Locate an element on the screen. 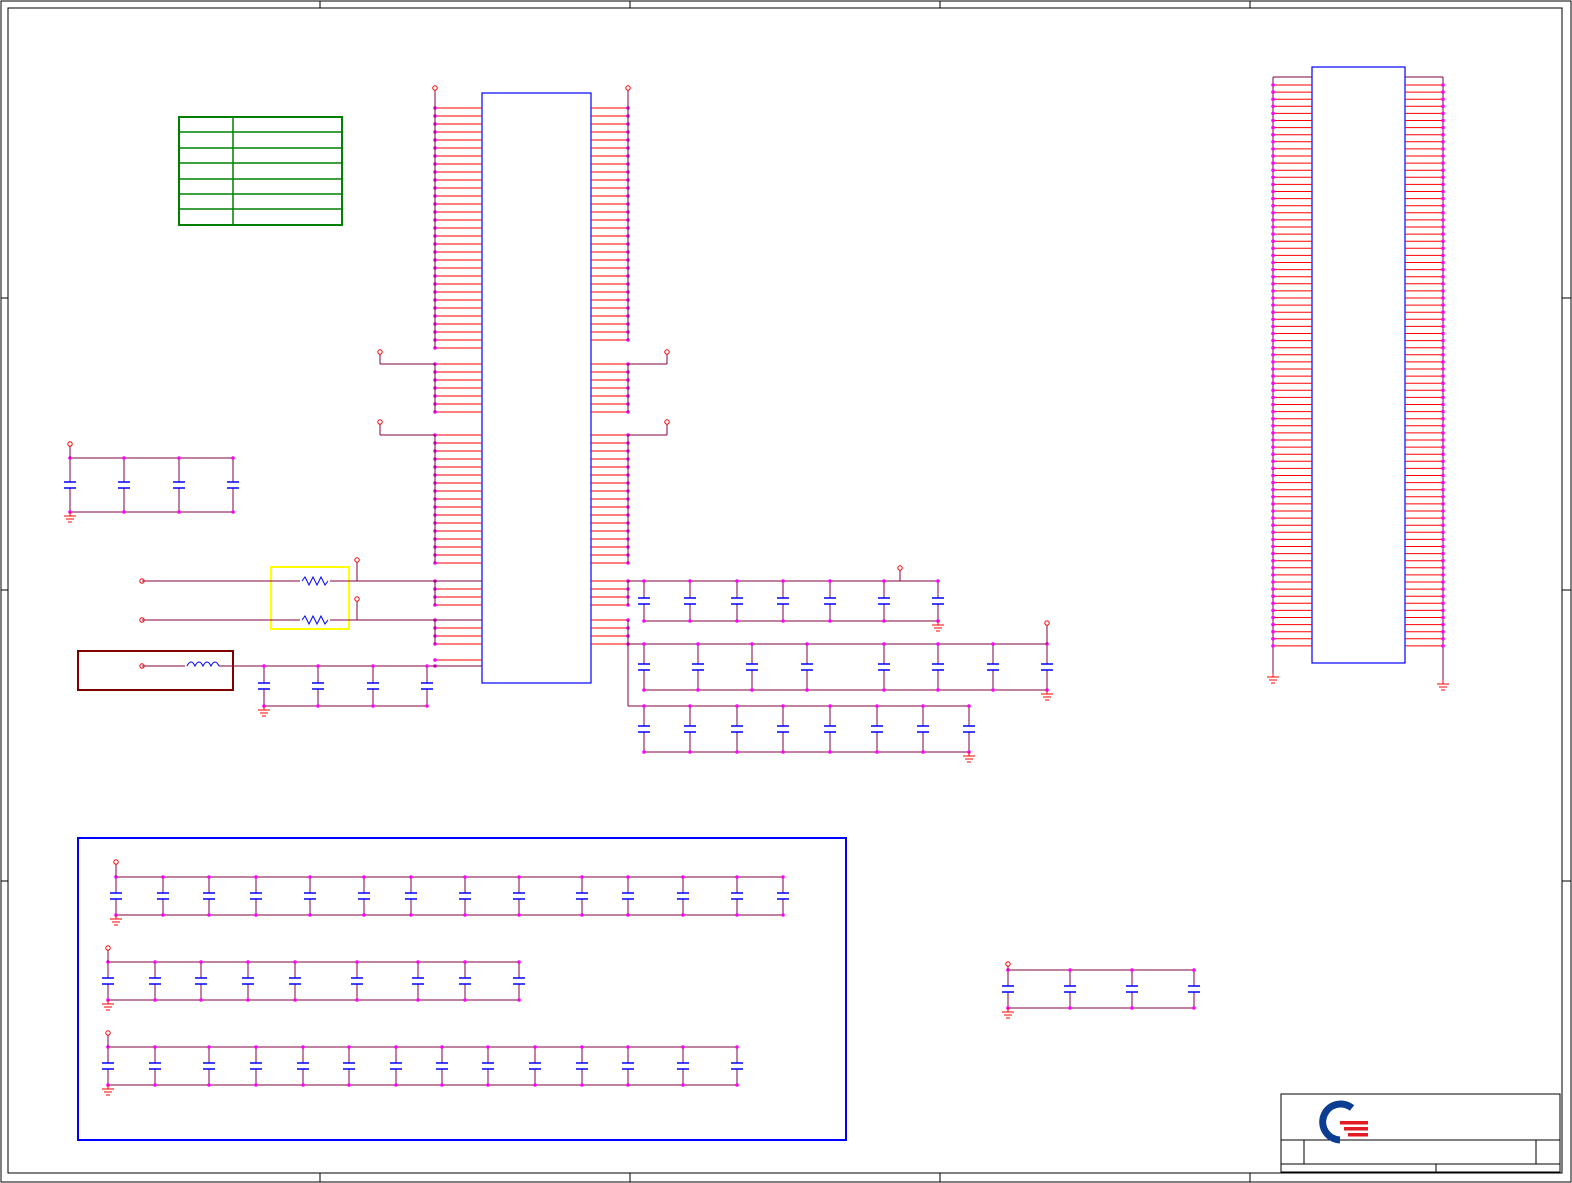  decoupling-bank-box is located at coordinates (462, 989).